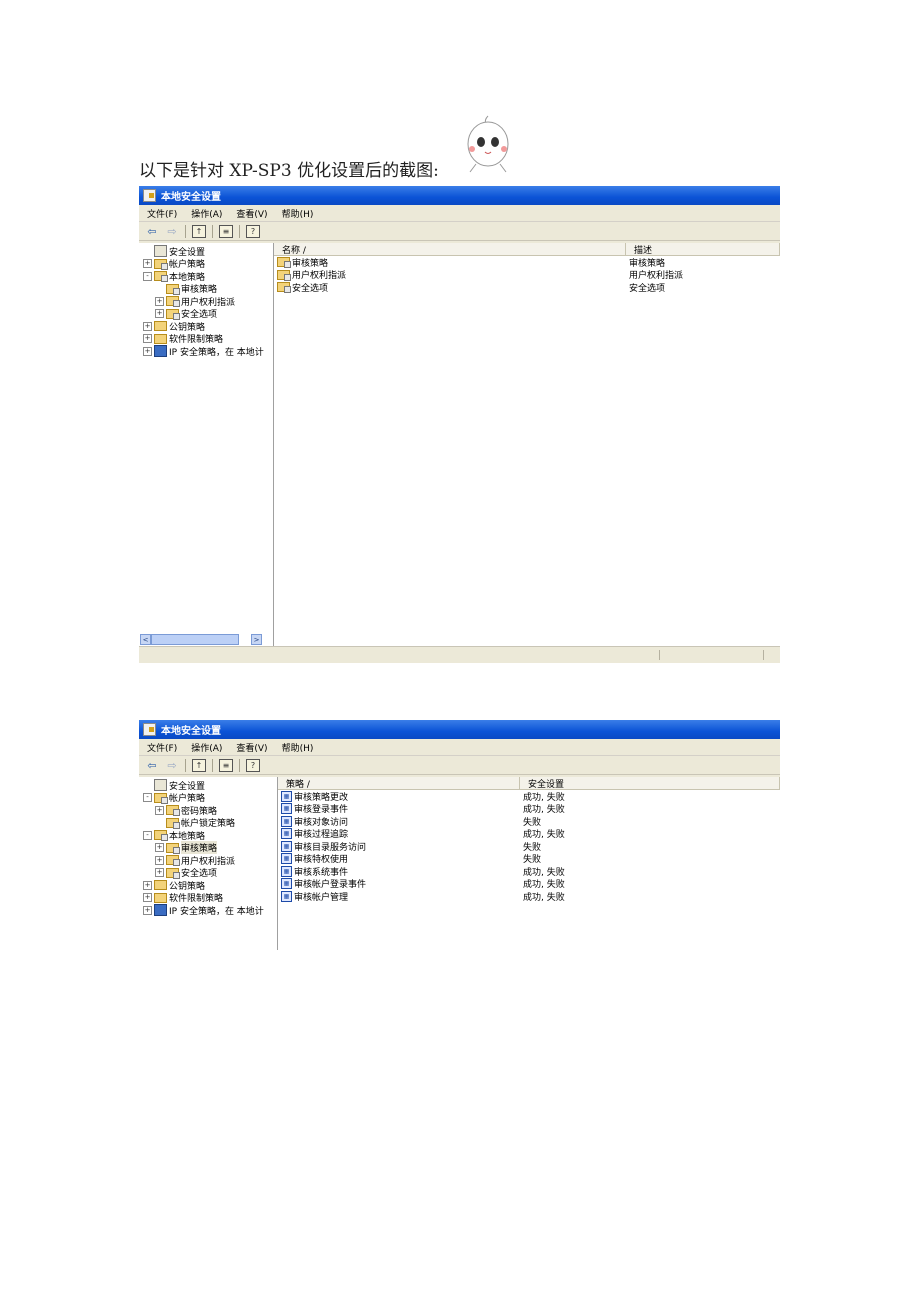  I want to click on column-header-name: 名称 /, so click(450, 249).